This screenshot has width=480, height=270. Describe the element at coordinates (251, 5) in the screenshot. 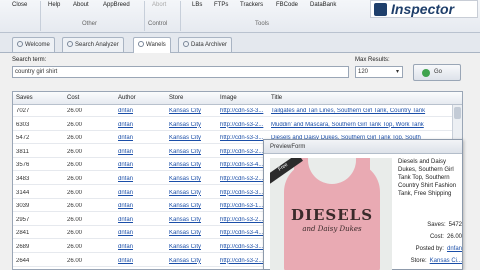

I see `trackers-button: Trackers` at that location.